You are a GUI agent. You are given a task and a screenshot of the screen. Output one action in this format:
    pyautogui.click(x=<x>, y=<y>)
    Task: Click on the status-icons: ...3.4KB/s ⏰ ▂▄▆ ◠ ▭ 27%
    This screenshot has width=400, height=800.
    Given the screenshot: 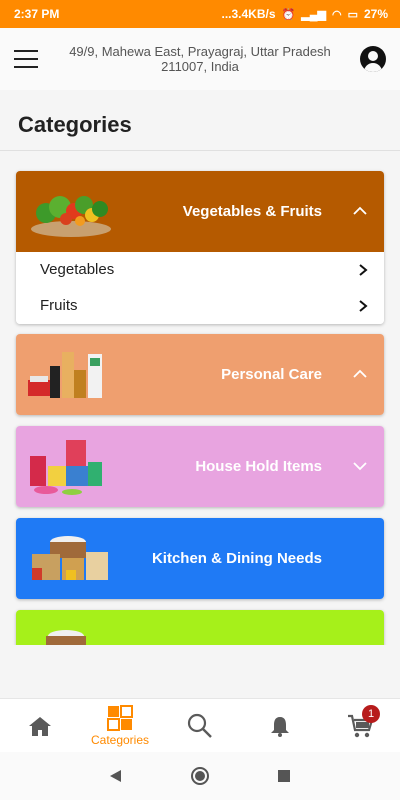 What is the action you would take?
    pyautogui.click(x=305, y=14)
    